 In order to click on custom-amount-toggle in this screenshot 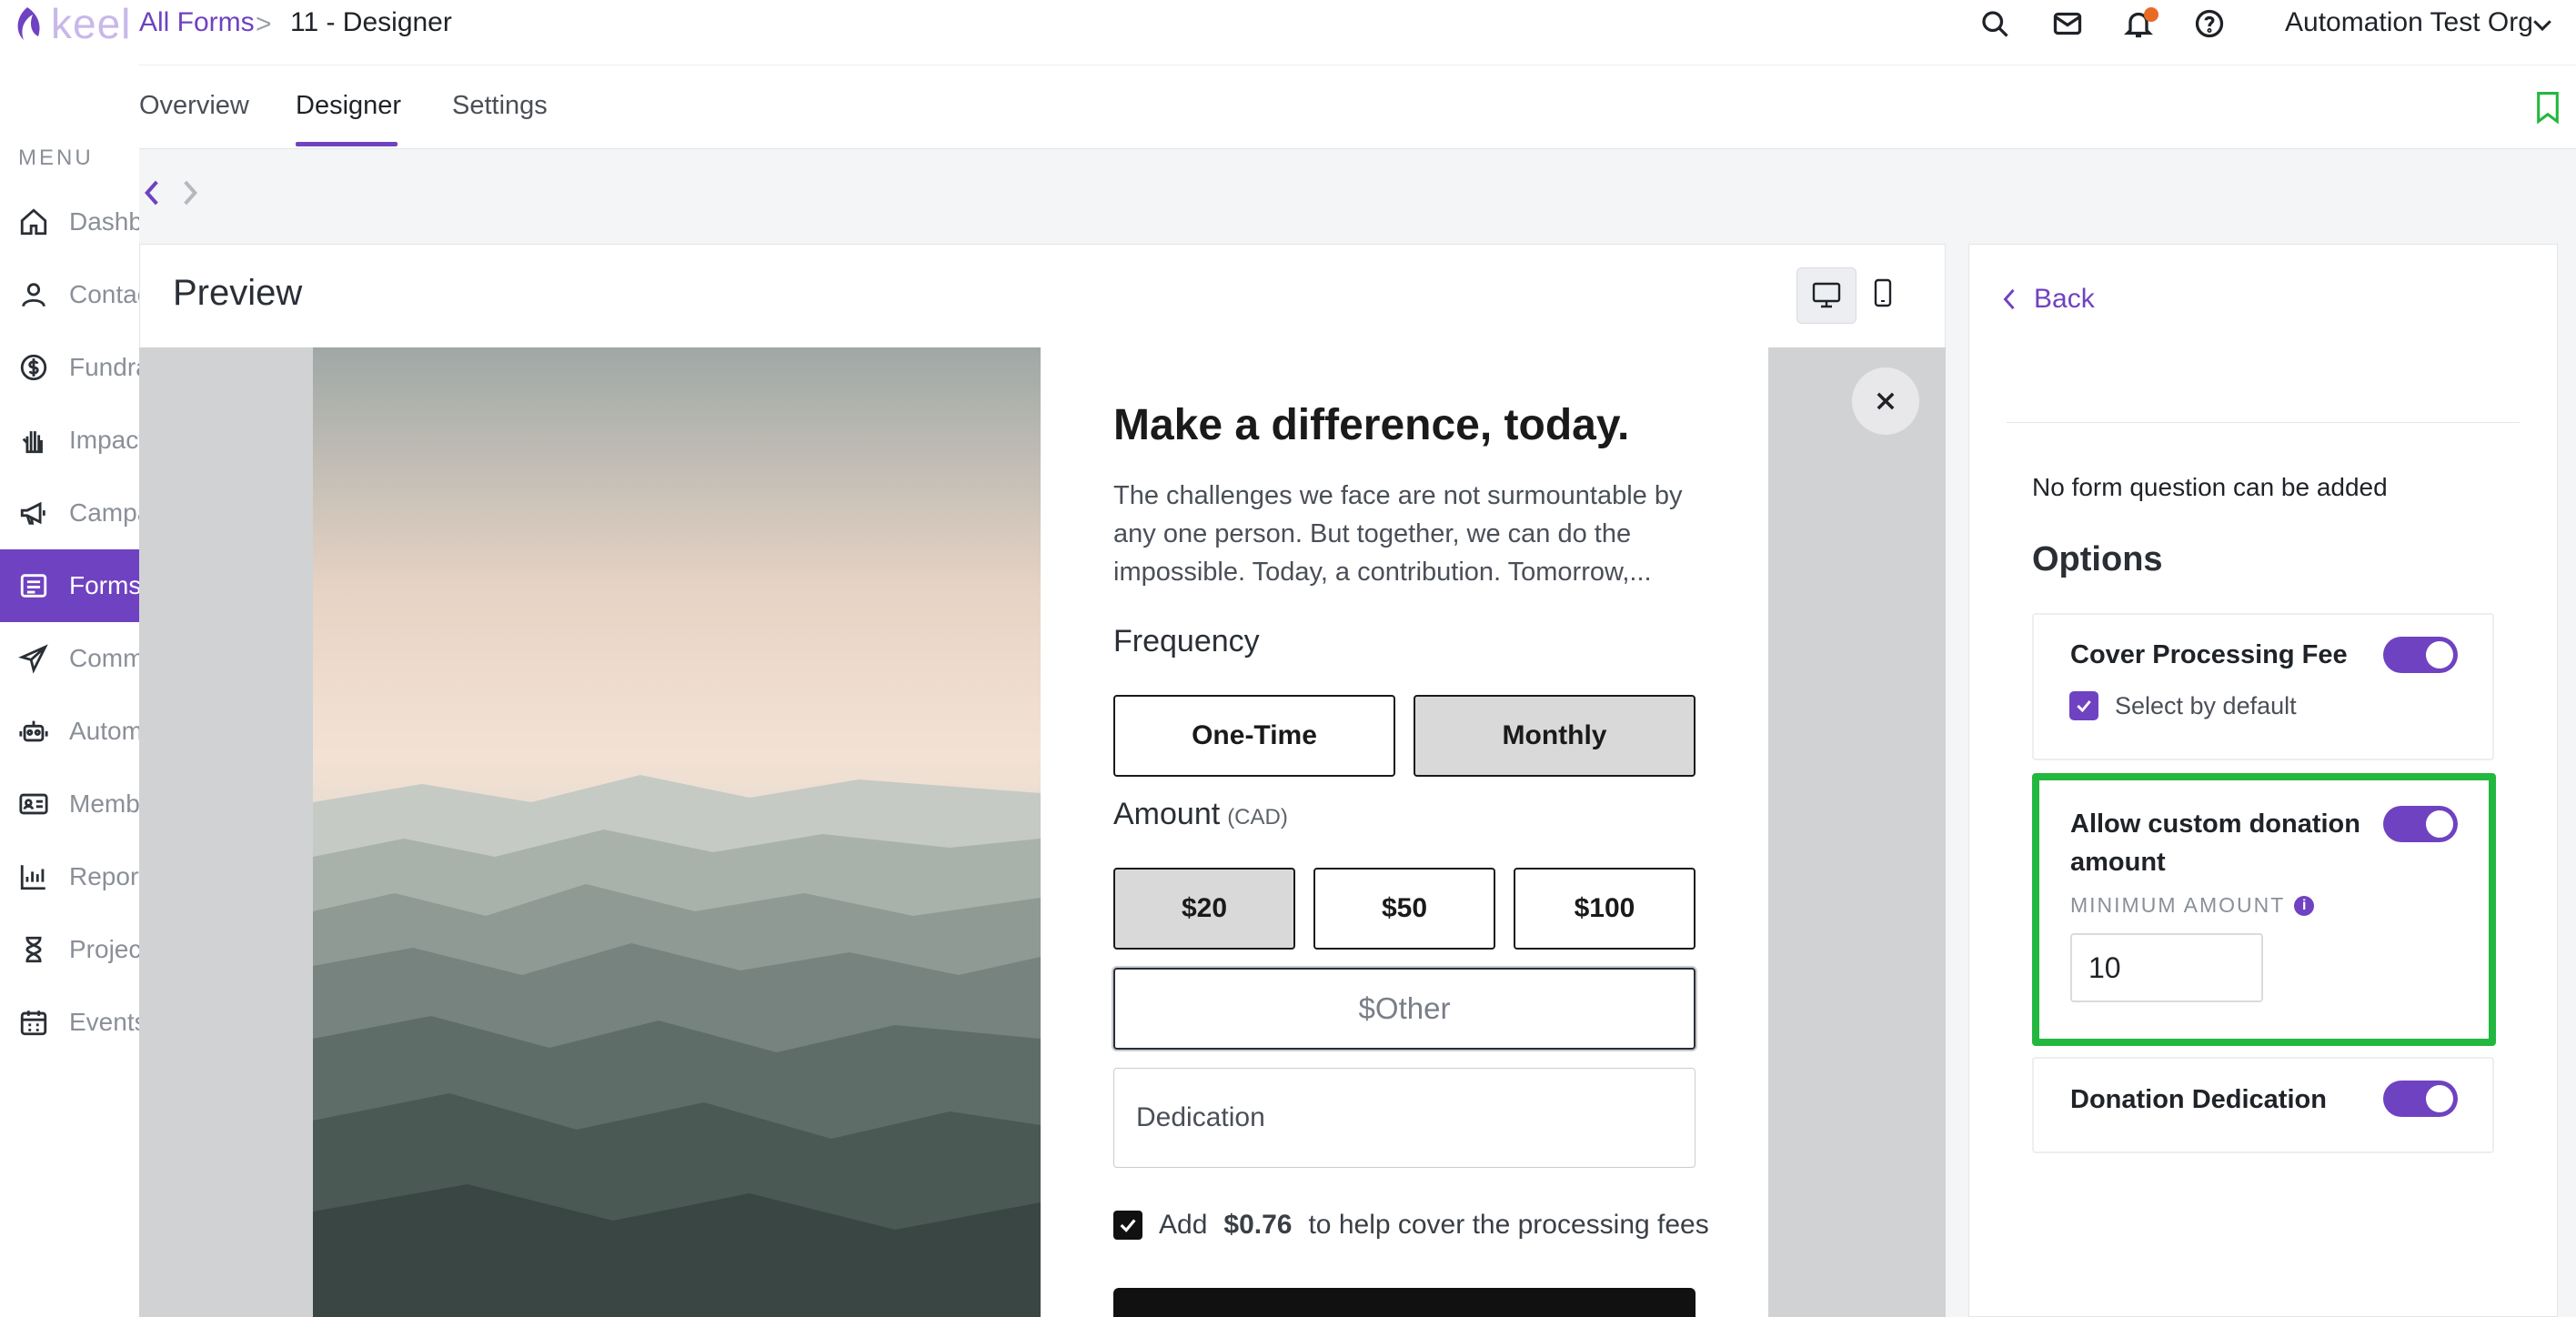, I will do `click(2420, 824)`.